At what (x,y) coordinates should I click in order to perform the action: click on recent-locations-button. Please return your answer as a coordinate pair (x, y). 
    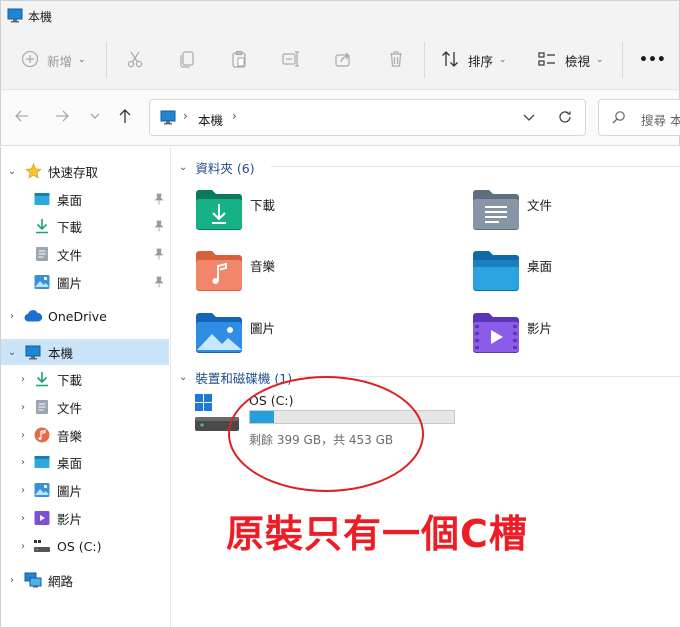
    Looking at the image, I should click on (95, 117).